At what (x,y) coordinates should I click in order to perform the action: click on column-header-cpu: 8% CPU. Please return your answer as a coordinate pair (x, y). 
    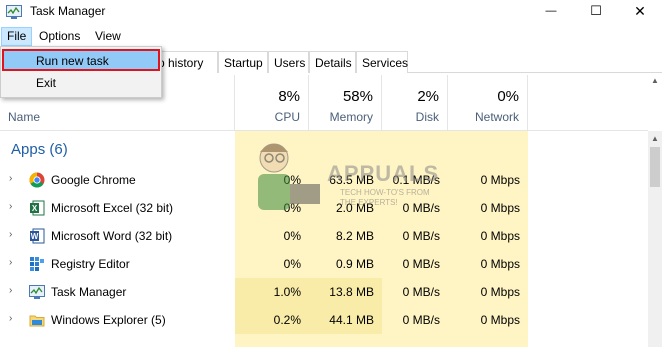
    Looking at the image, I should click on (272, 102).